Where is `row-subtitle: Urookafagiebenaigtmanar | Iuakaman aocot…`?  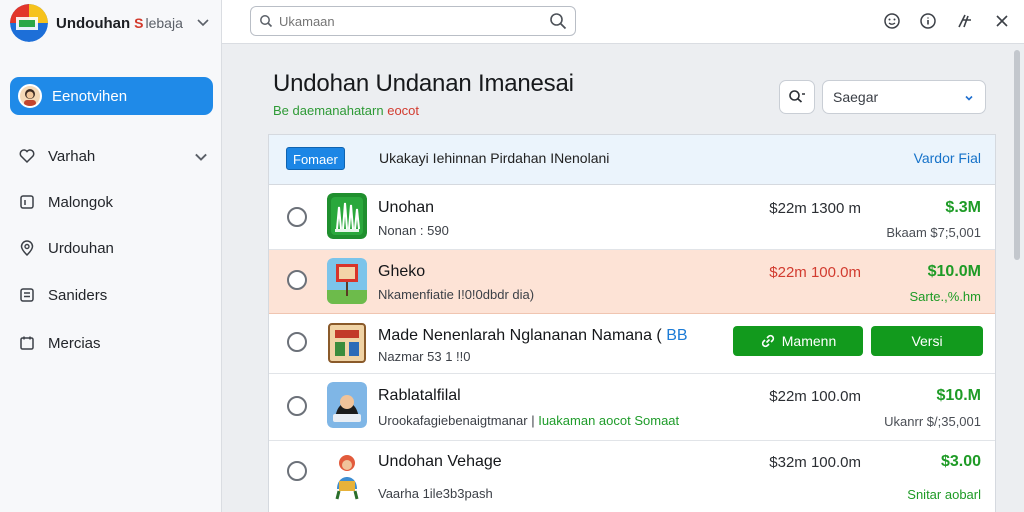
row-subtitle: Urookafagiebenaigtmanar | Iuakaman aocot… is located at coordinates (528, 420).